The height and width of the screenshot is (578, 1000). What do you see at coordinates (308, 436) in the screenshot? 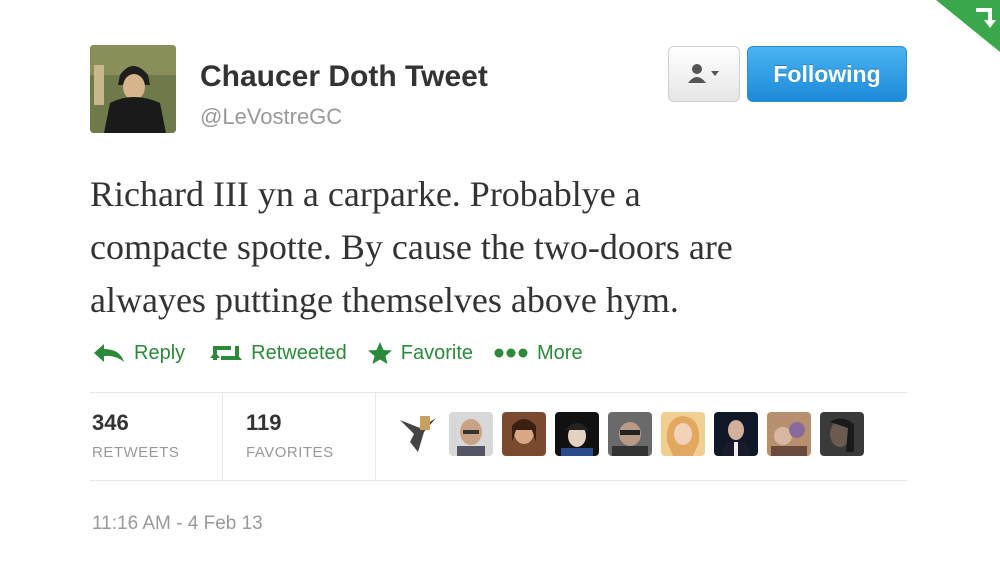
I see `favorites-stat: 119 FAVORITES` at bounding box center [308, 436].